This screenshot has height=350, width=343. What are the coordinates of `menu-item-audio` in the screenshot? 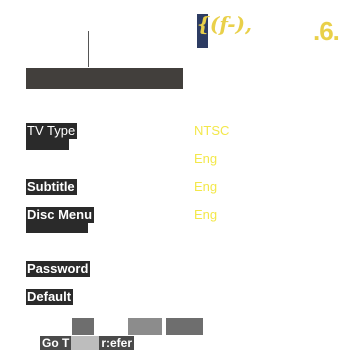 It's located at (47, 159).